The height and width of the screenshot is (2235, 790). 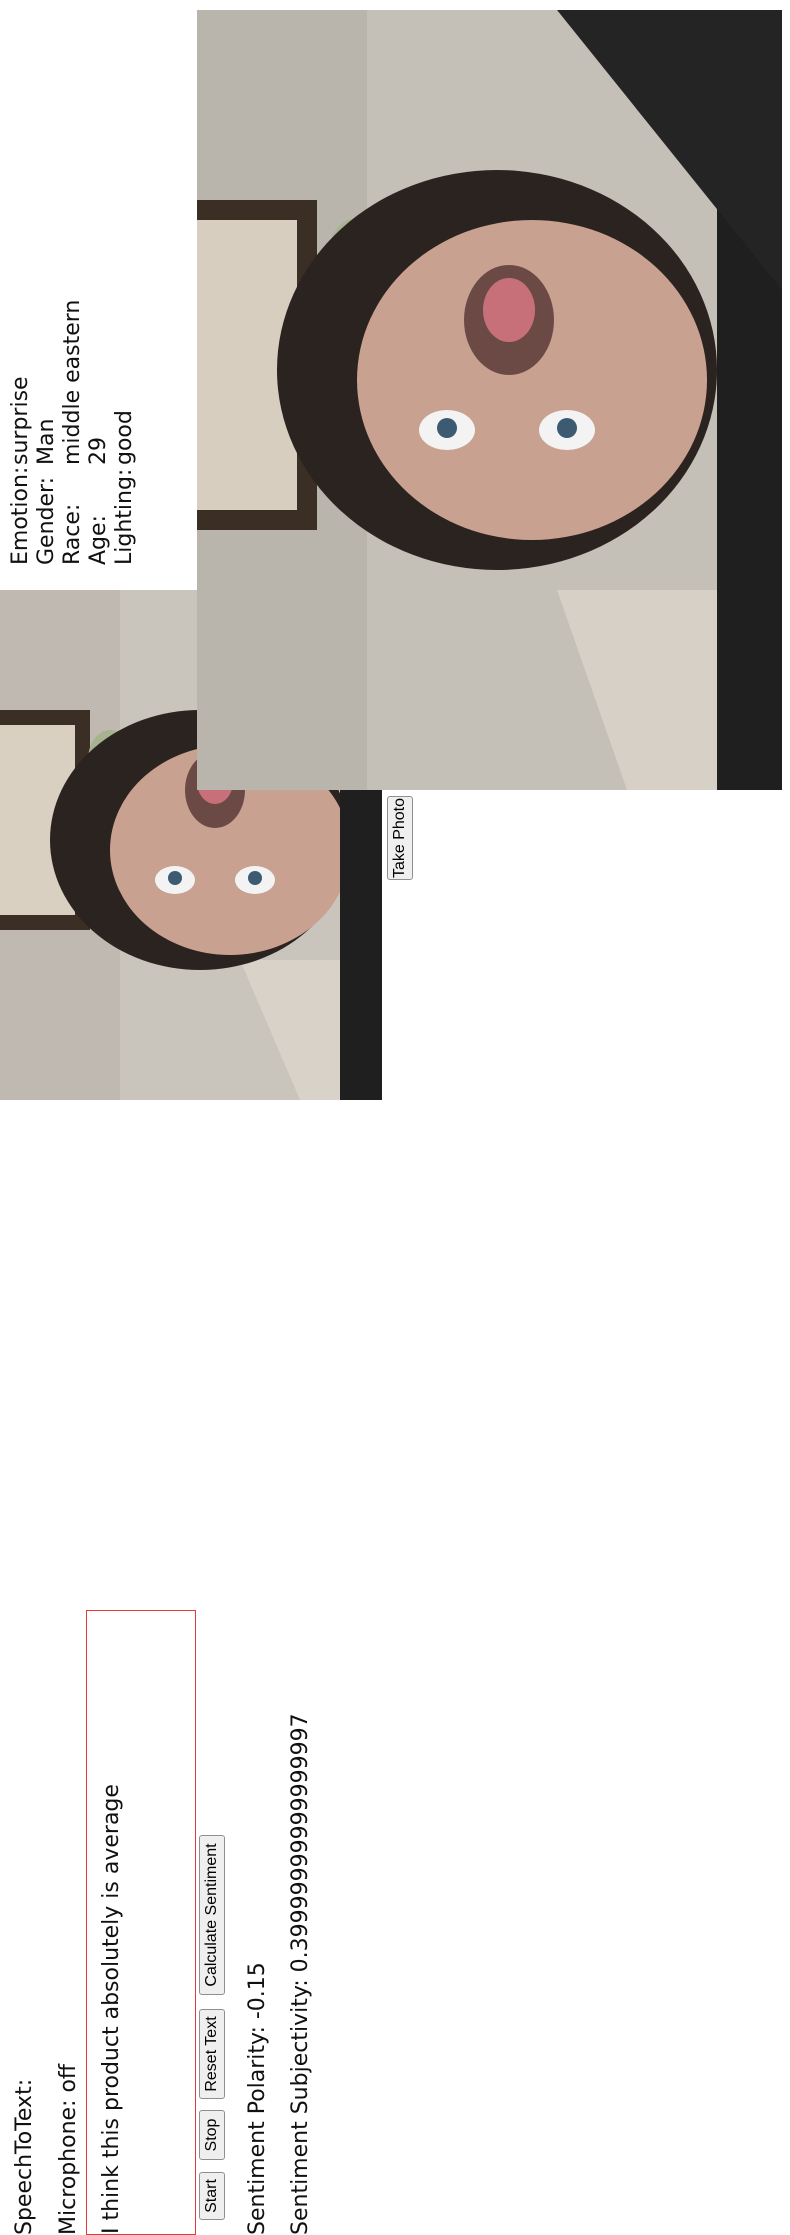 I want to click on analysis-key: Emotion:, so click(x=20, y=515).